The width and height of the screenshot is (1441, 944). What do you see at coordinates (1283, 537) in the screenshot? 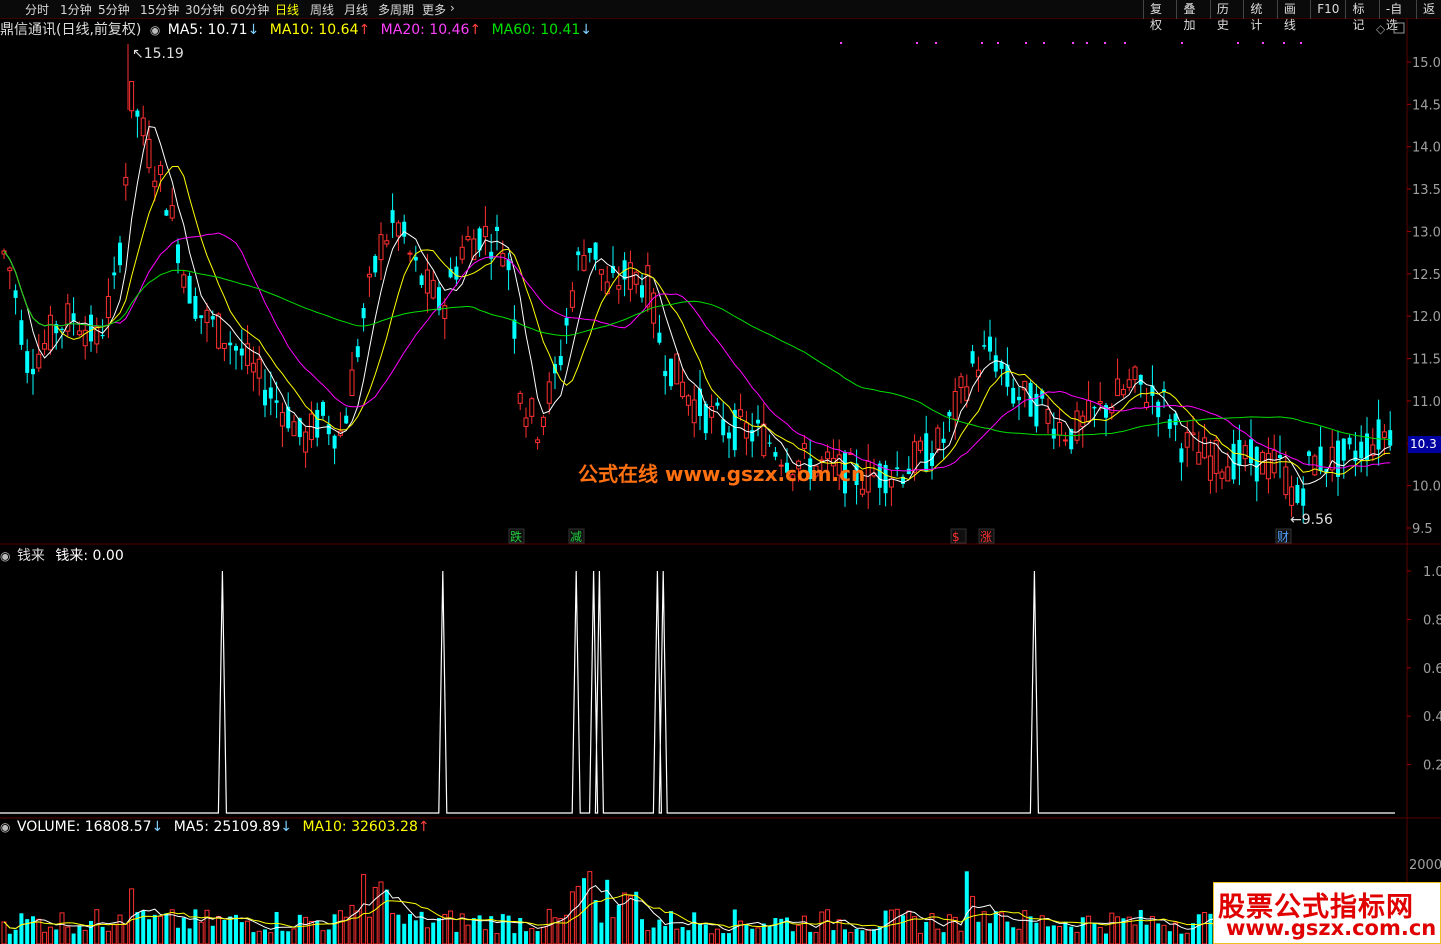
I see `event-marker-4: 财` at bounding box center [1283, 537].